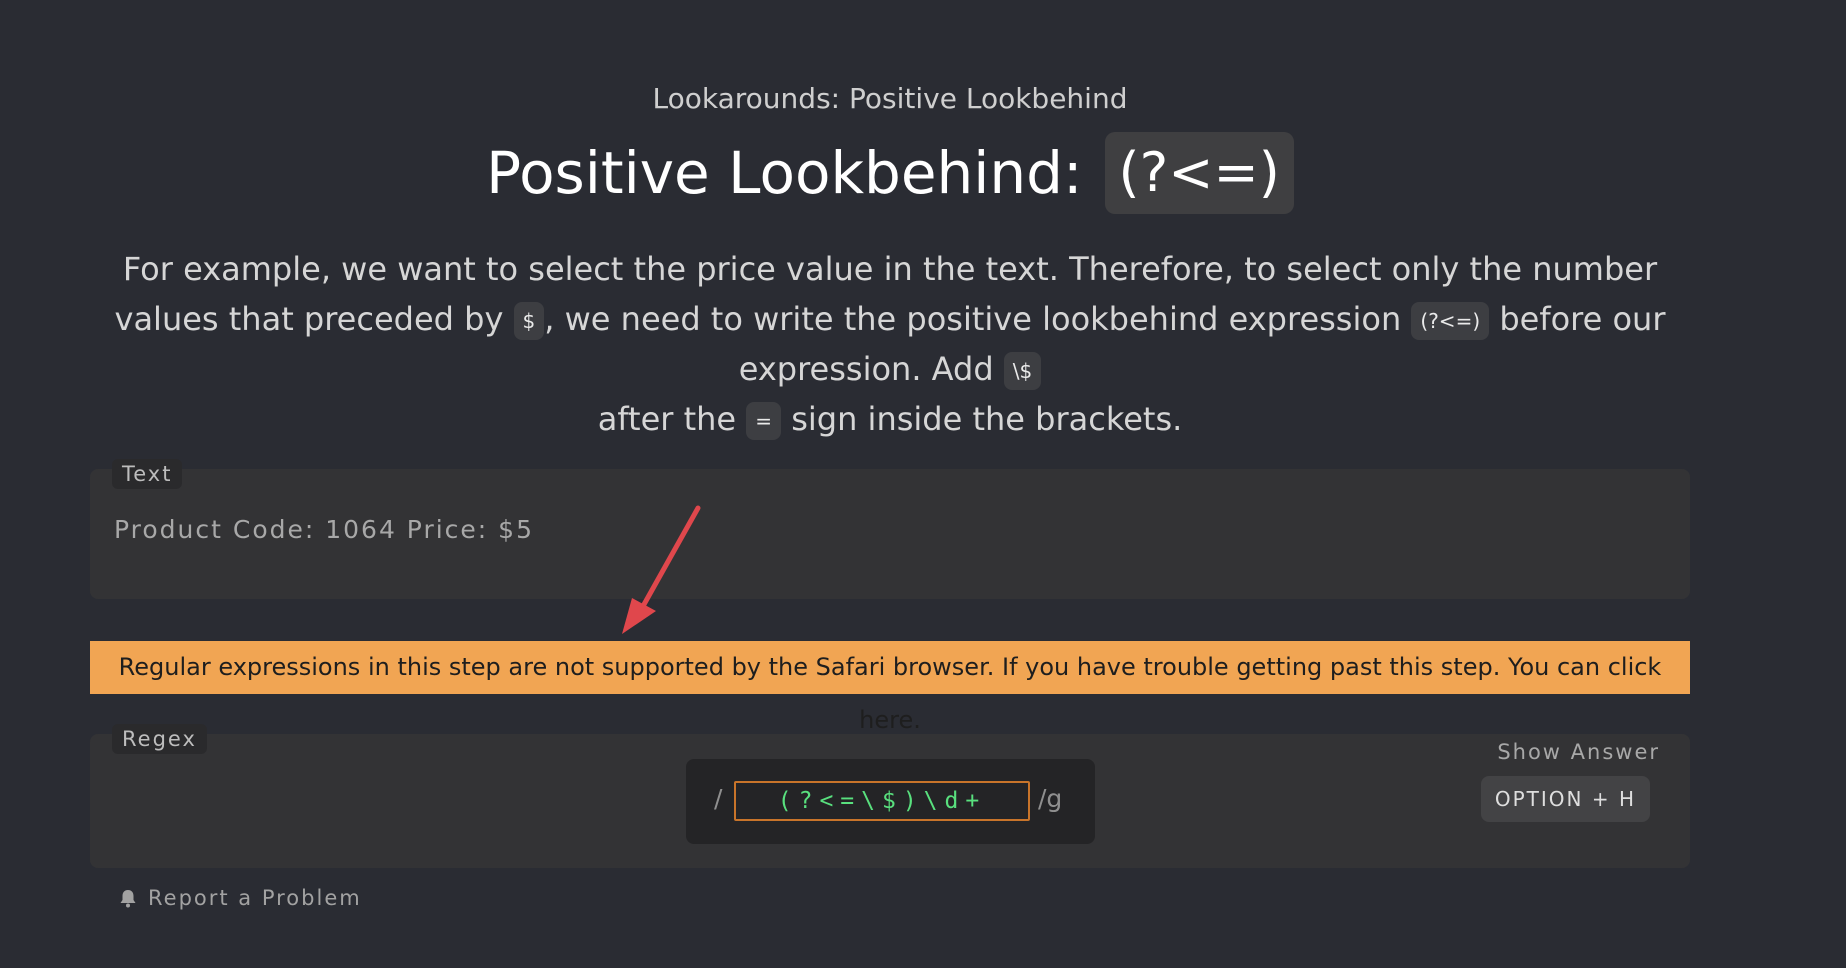  I want to click on lesson-subtitle: Lookarounds: Positive Lookbehind, so click(890, 98).